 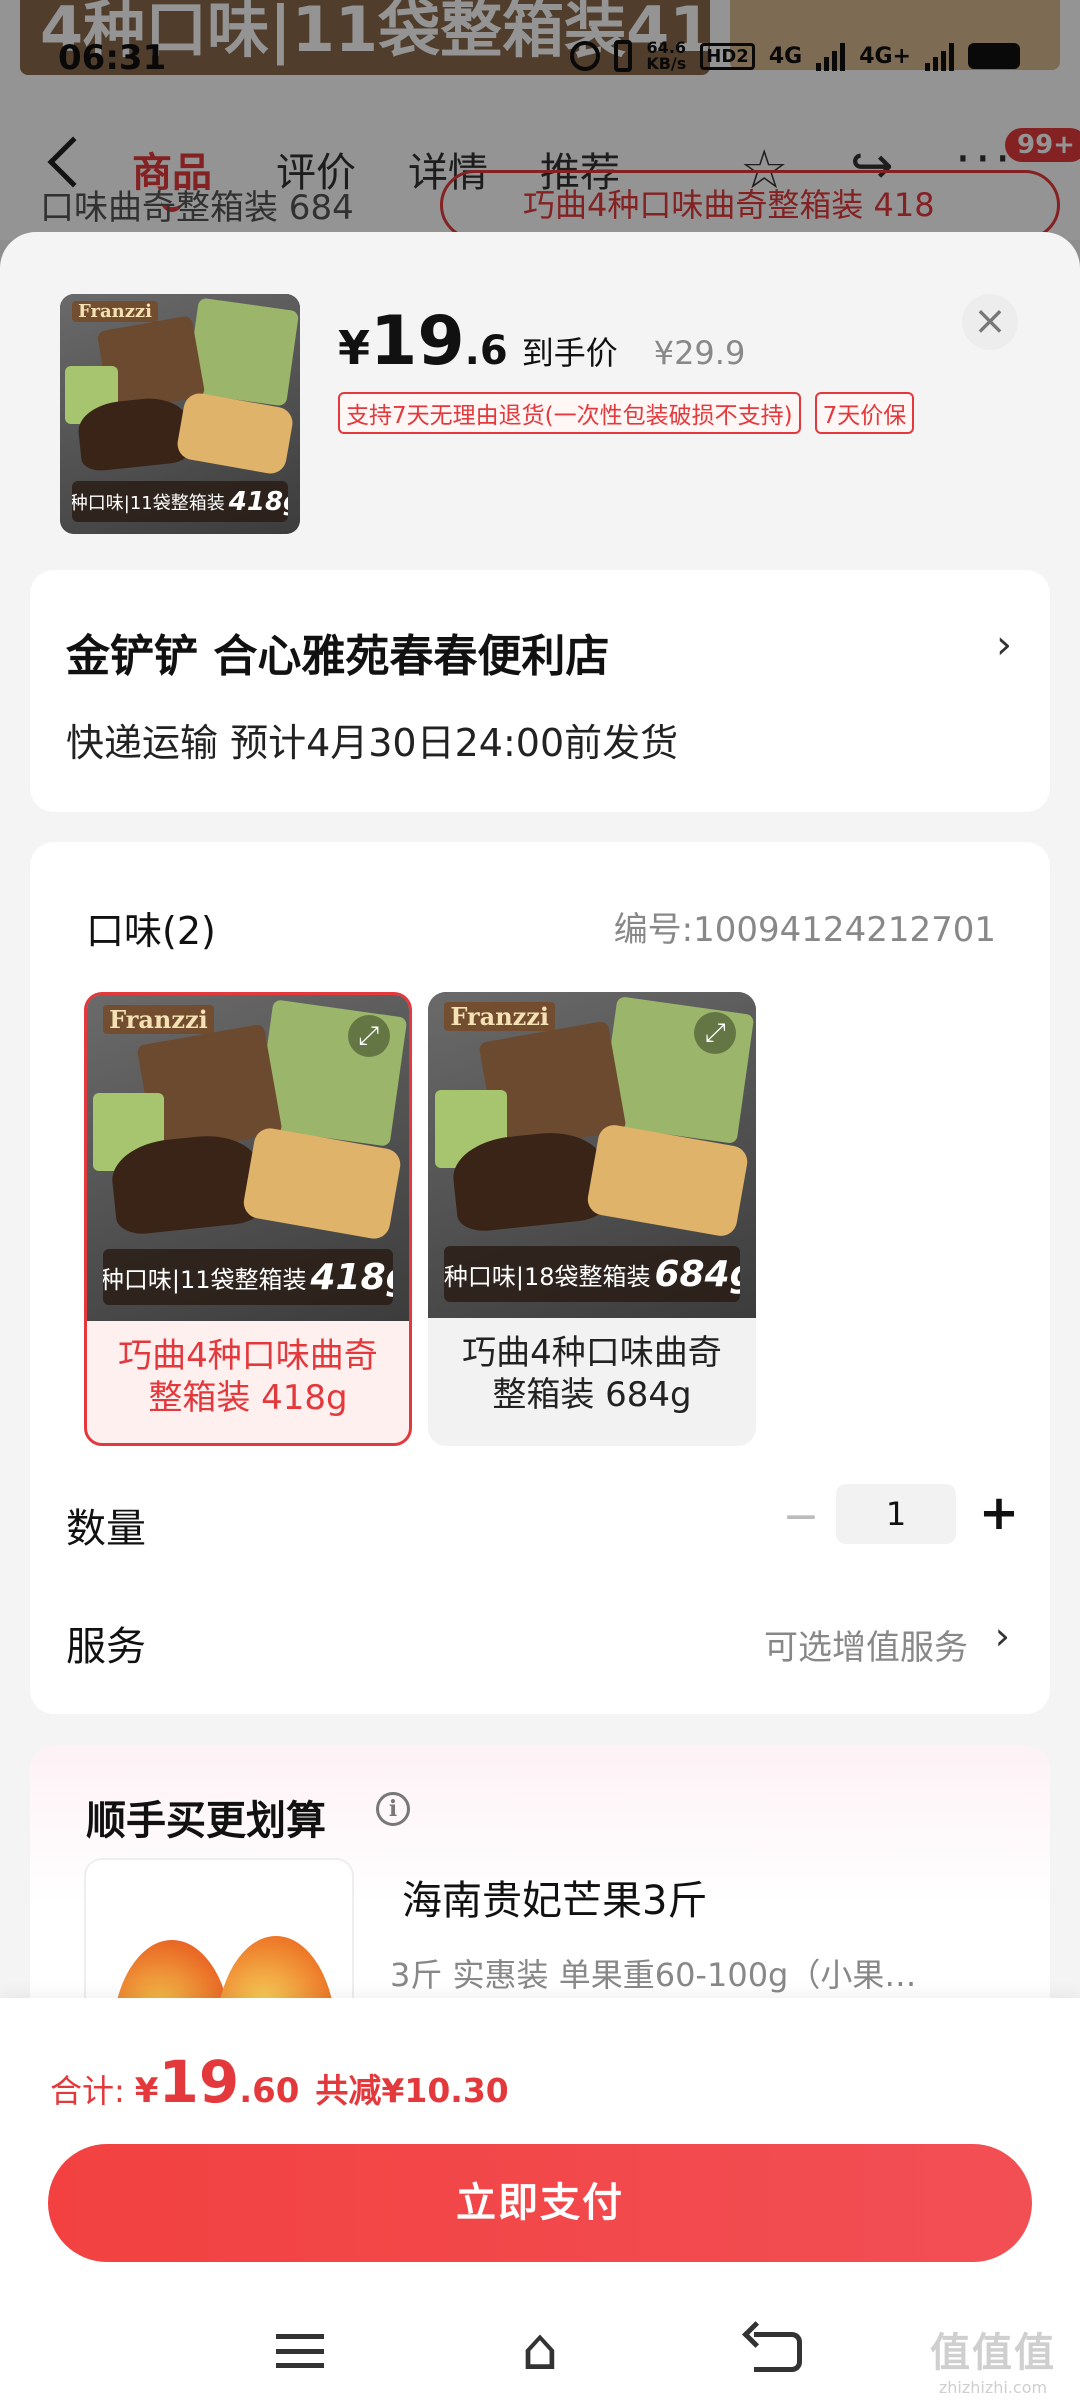 I want to click on option-image: Franzzi ⤢ 4种口味|11袋整箱装418g, so click(x=248, y=1158).